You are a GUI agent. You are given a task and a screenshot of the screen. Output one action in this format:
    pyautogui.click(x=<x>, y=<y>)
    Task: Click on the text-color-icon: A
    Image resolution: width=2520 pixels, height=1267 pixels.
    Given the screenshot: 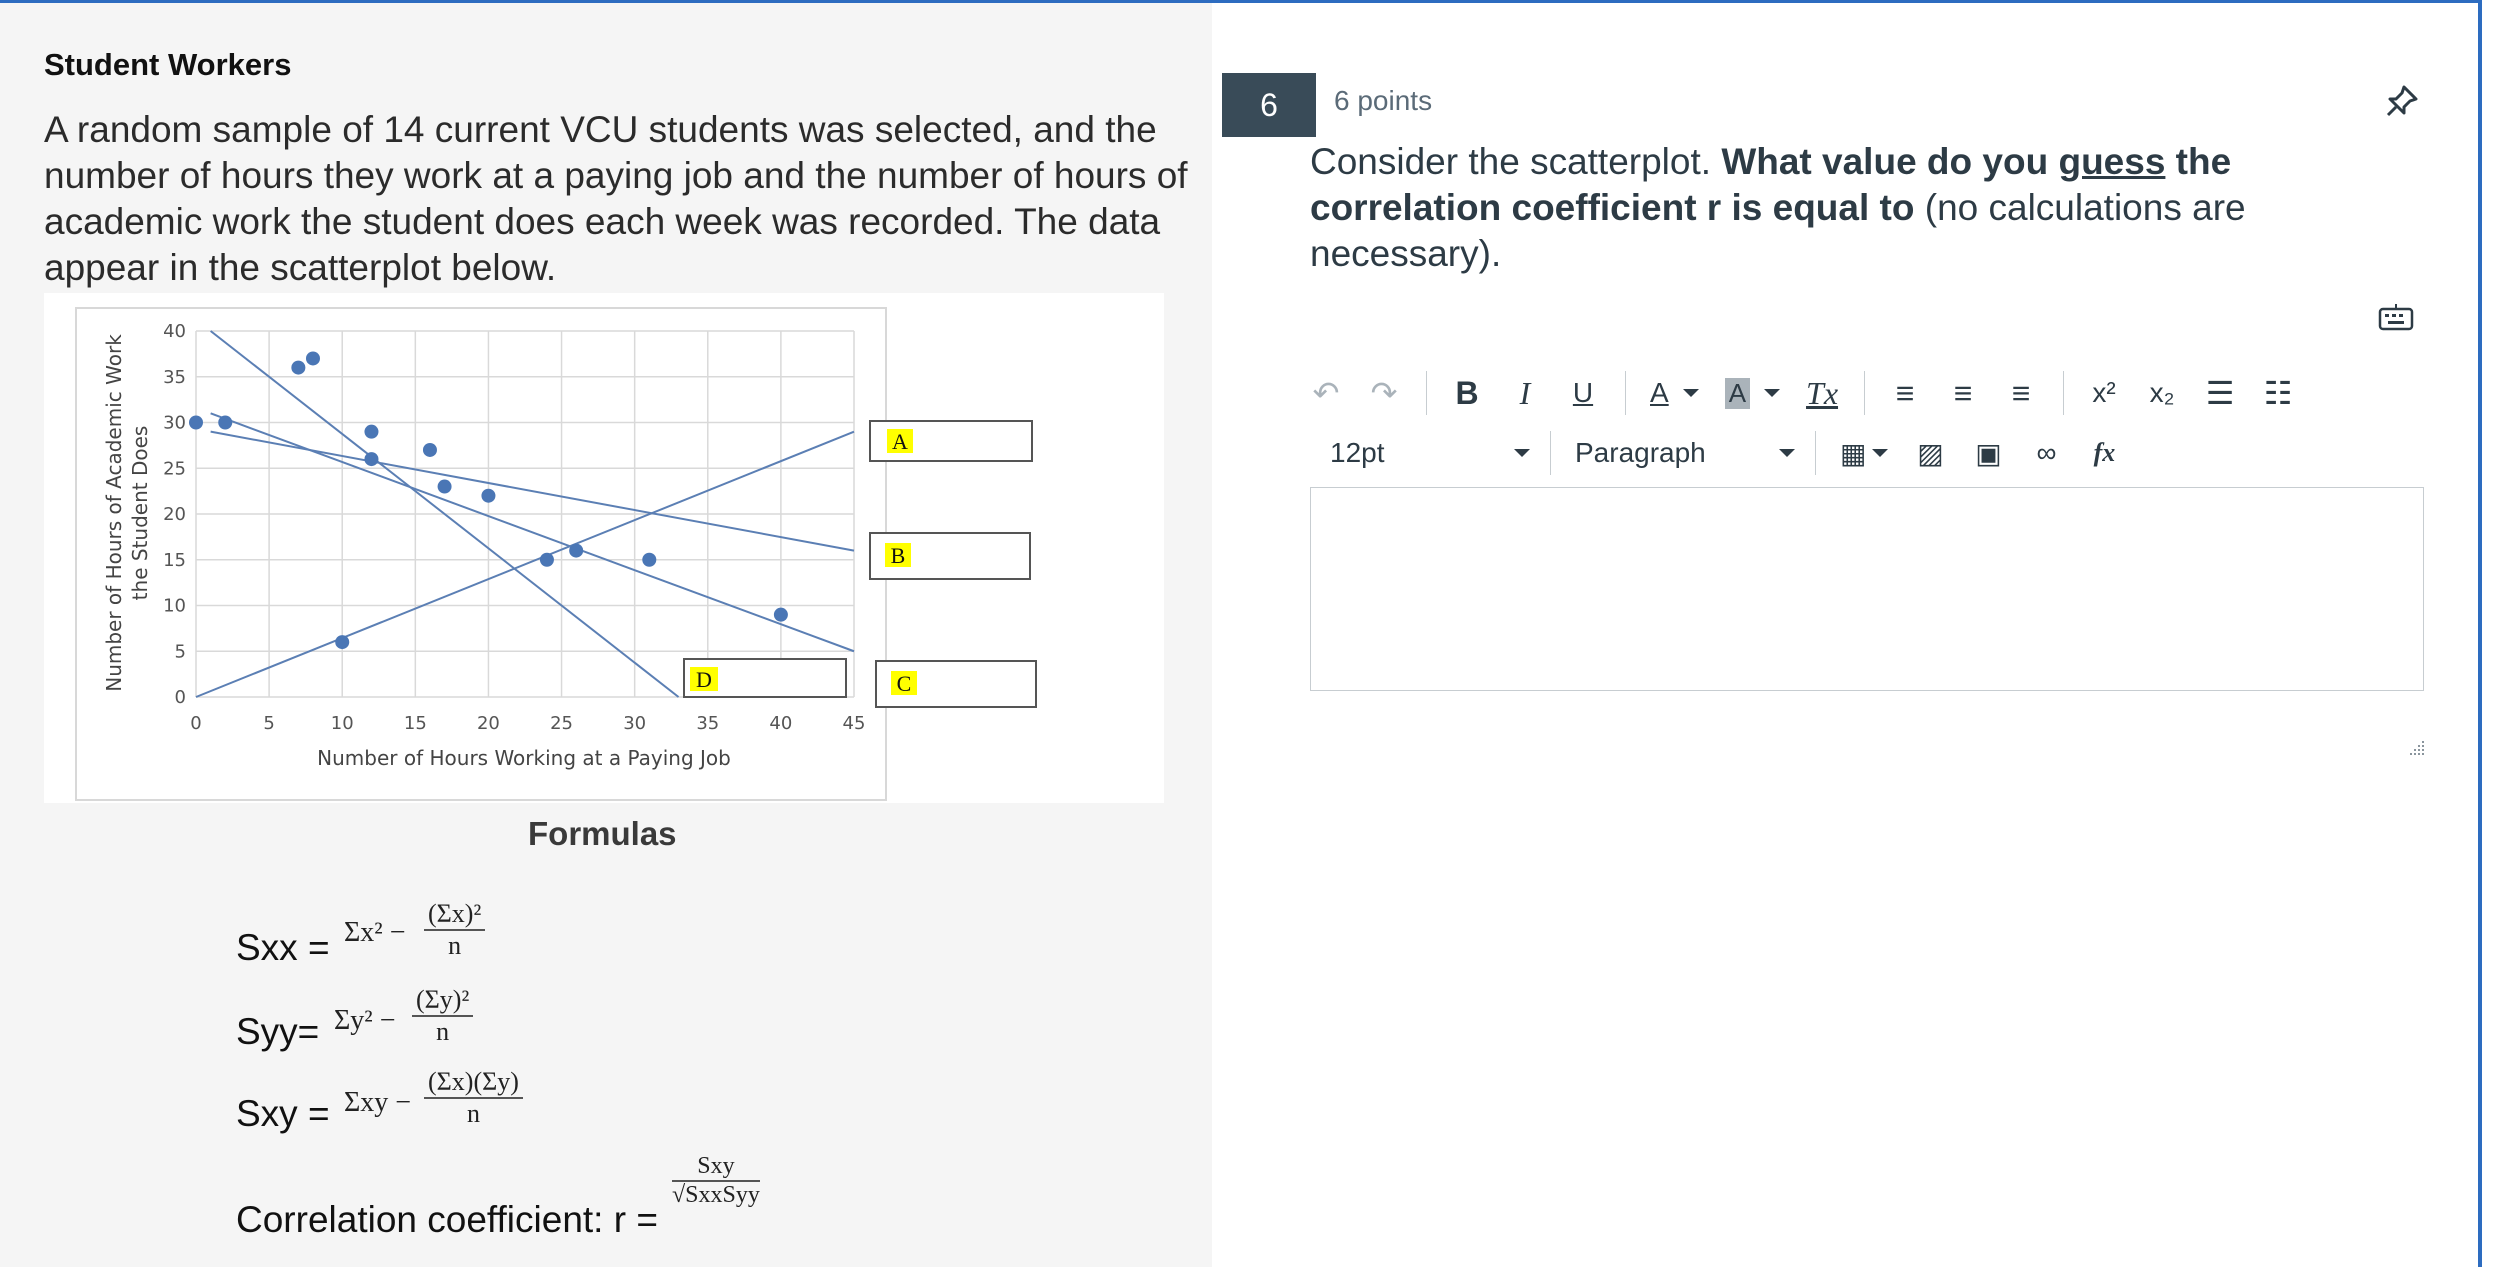 What is the action you would take?
    pyautogui.click(x=1674, y=393)
    